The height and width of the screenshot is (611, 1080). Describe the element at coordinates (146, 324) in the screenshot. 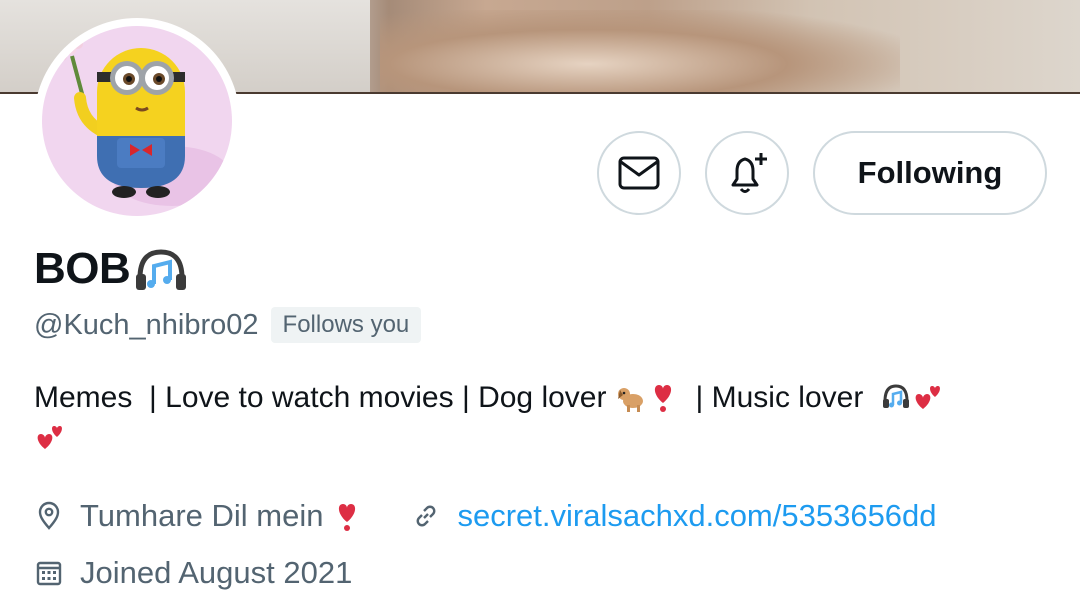

I see `user-handle: @Kuch_nhibro02` at that location.